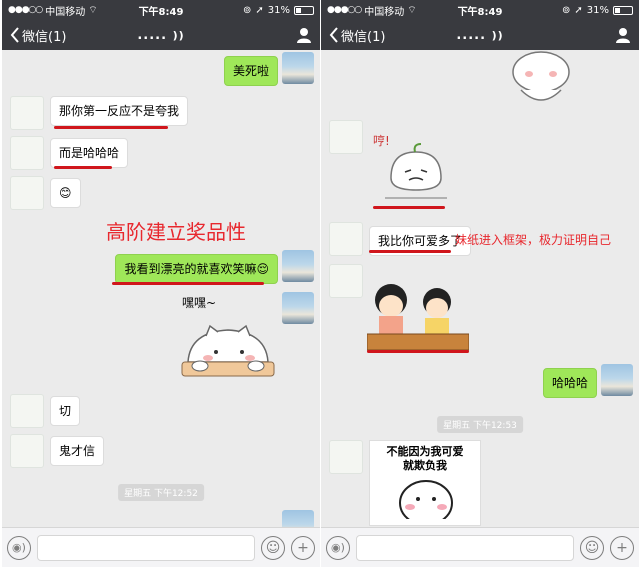 The height and width of the screenshot is (567, 640). Describe the element at coordinates (196, 269) in the screenshot. I see `message-bubble-out: 我看到漂亮的就喜欢笑嘛😌` at that location.